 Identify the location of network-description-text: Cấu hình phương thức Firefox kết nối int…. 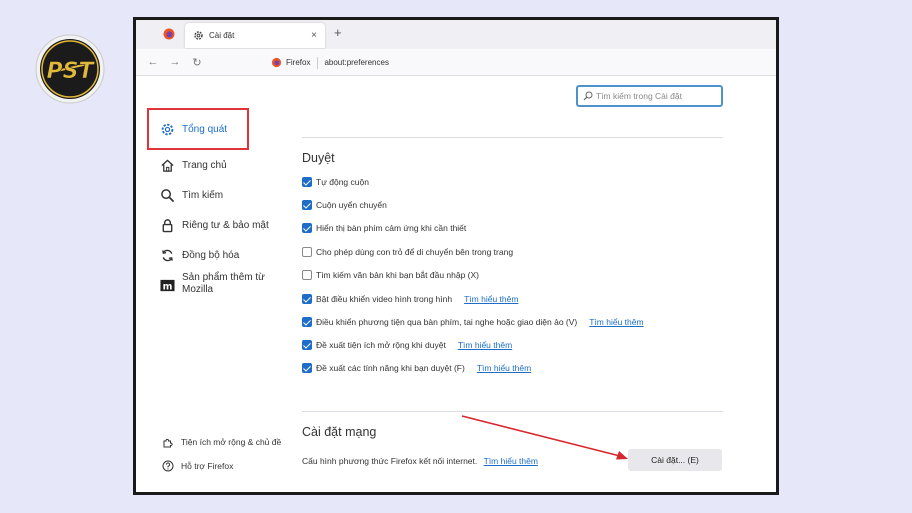
(390, 461).